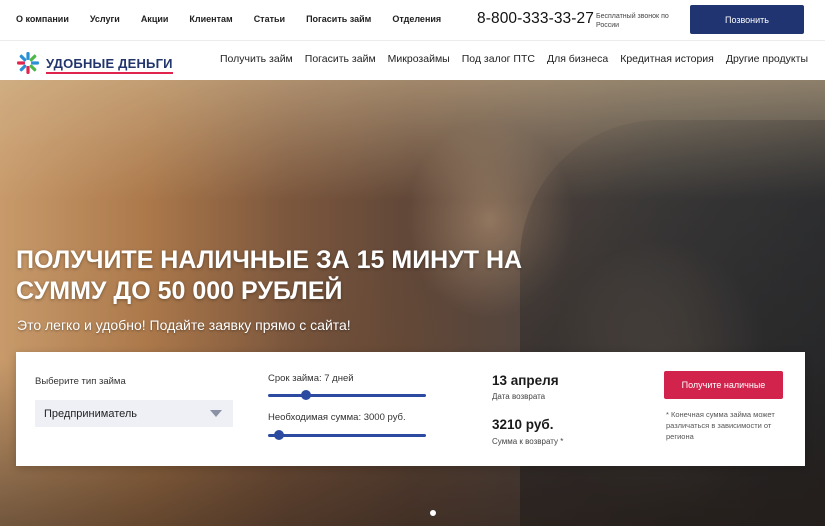 This screenshot has height=526, width=825. What do you see at coordinates (498, 59) in the screenshot?
I see `nav-pts-loan: Под залог ПТС` at bounding box center [498, 59].